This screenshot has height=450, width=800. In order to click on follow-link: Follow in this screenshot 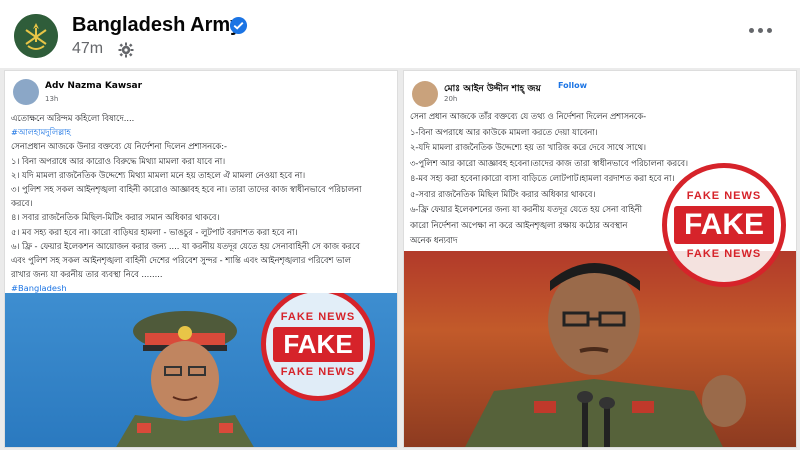, I will do `click(573, 85)`.